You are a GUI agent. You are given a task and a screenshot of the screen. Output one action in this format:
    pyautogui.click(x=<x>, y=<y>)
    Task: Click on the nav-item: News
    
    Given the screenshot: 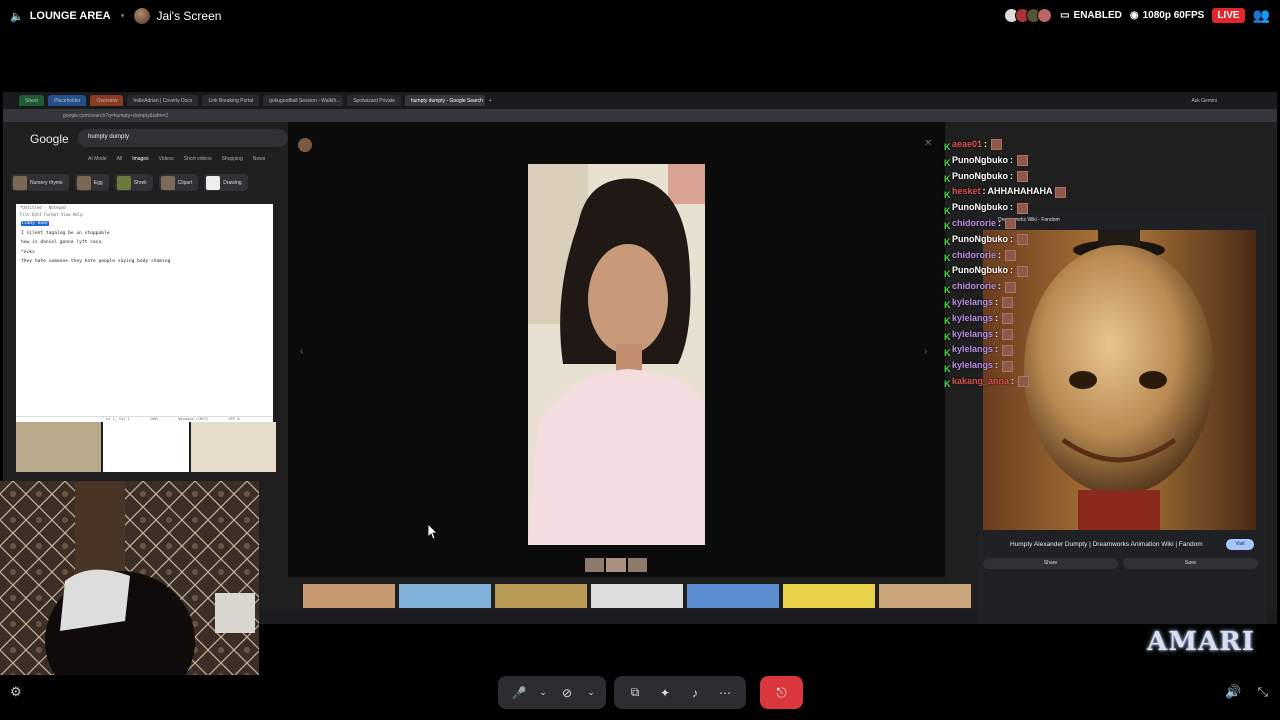 What is the action you would take?
    pyautogui.click(x=259, y=159)
    